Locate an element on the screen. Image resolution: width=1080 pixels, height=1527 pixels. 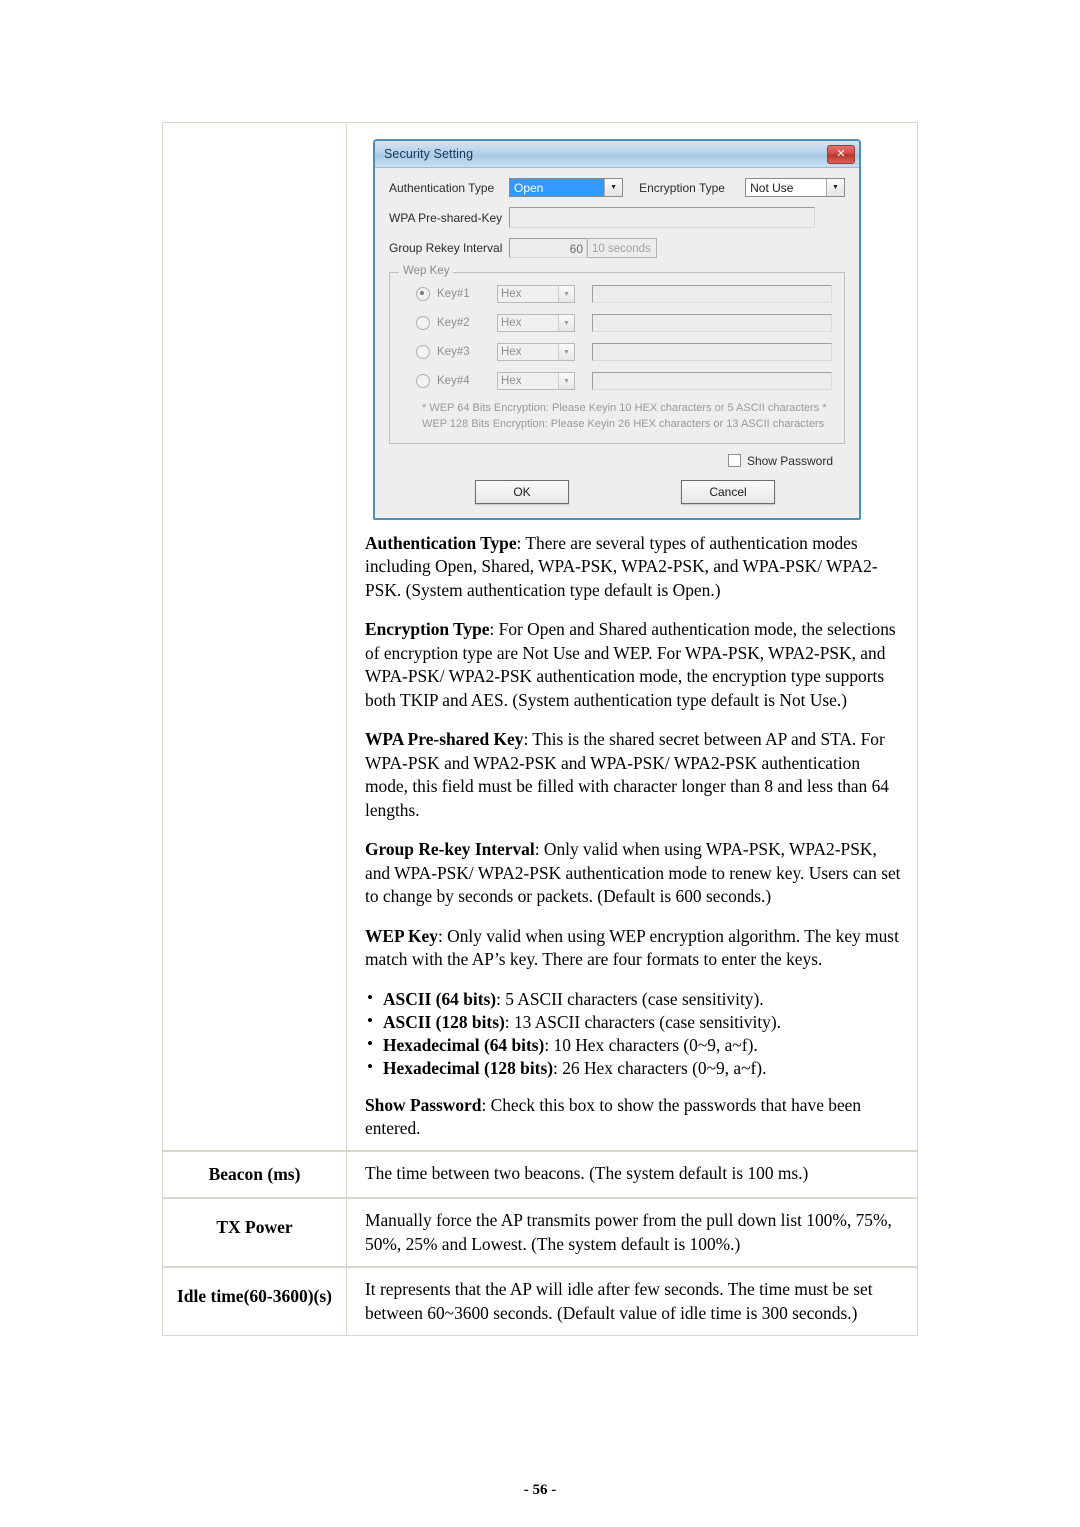
close-icon: ✕ is located at coordinates (841, 154).